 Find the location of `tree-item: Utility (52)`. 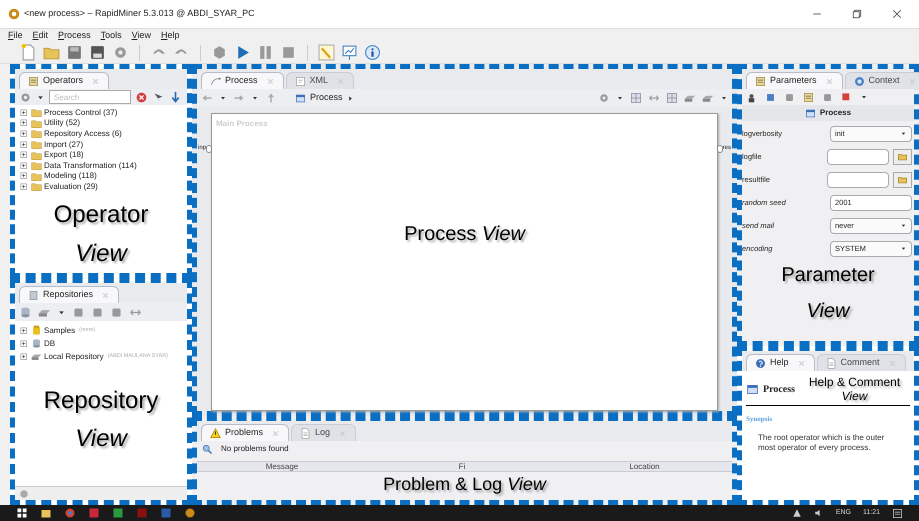

tree-item: Utility (52) is located at coordinates (62, 123).